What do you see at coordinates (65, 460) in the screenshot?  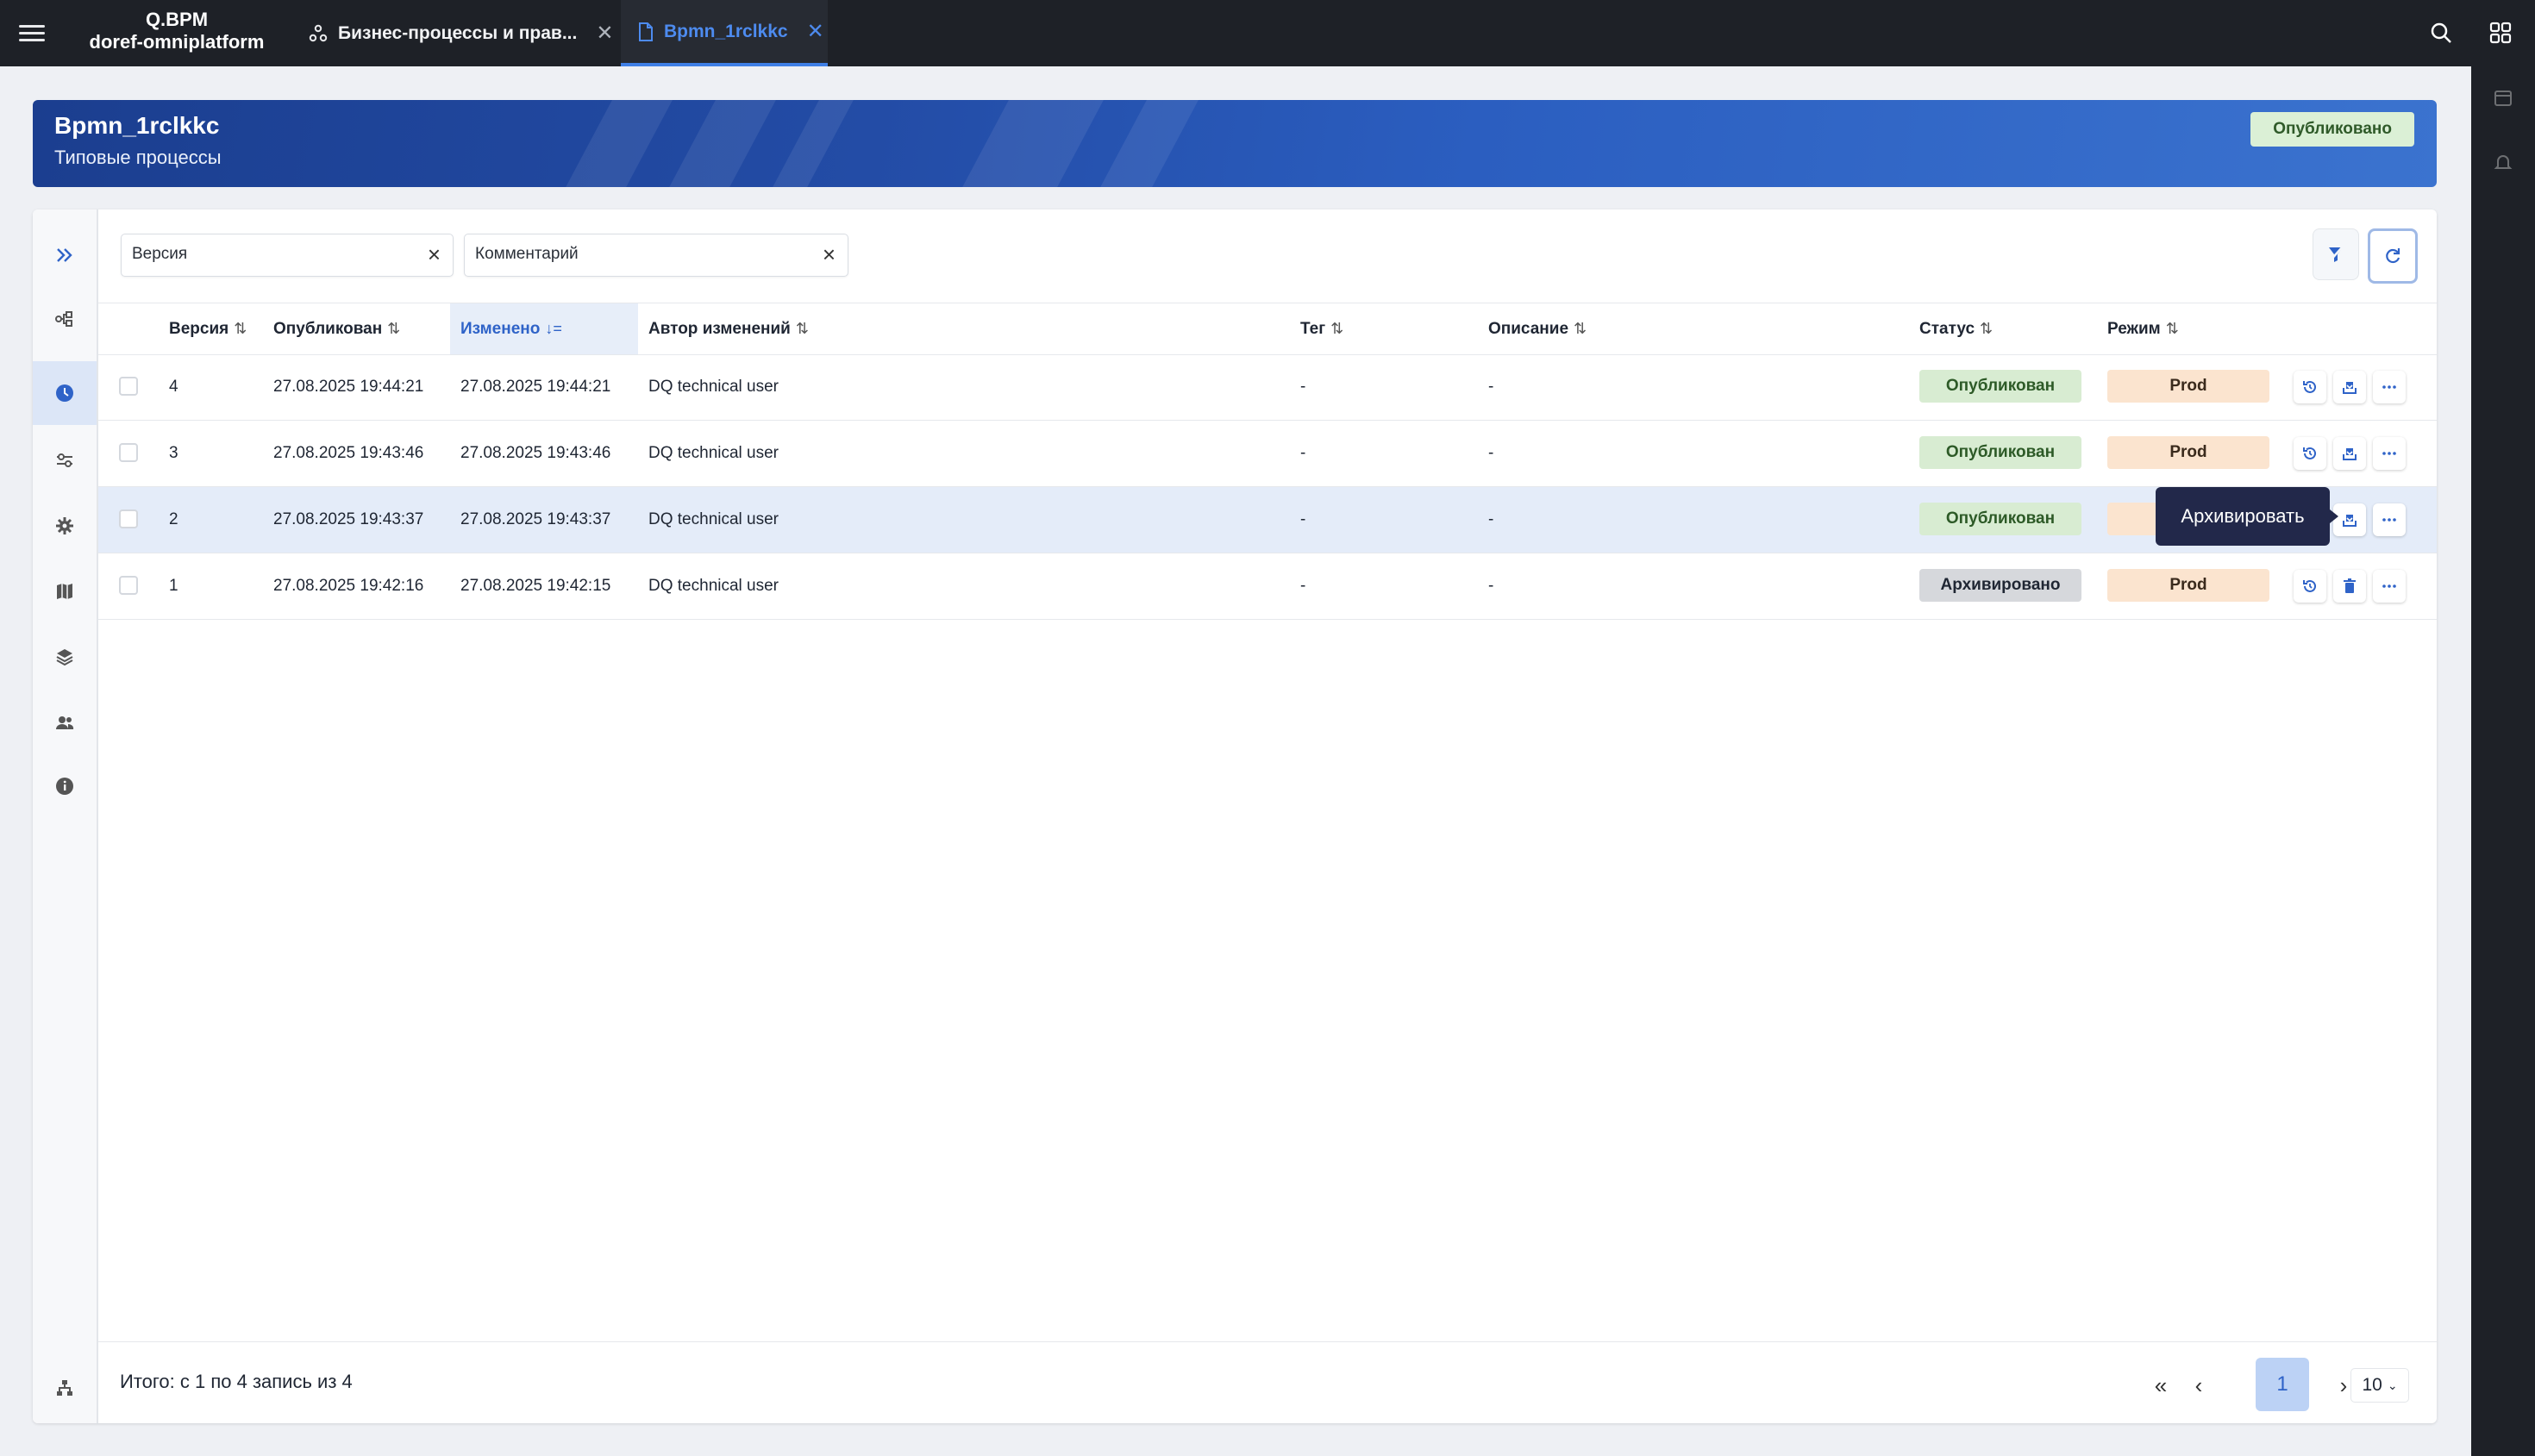 I see `settings-sliders-icon` at bounding box center [65, 460].